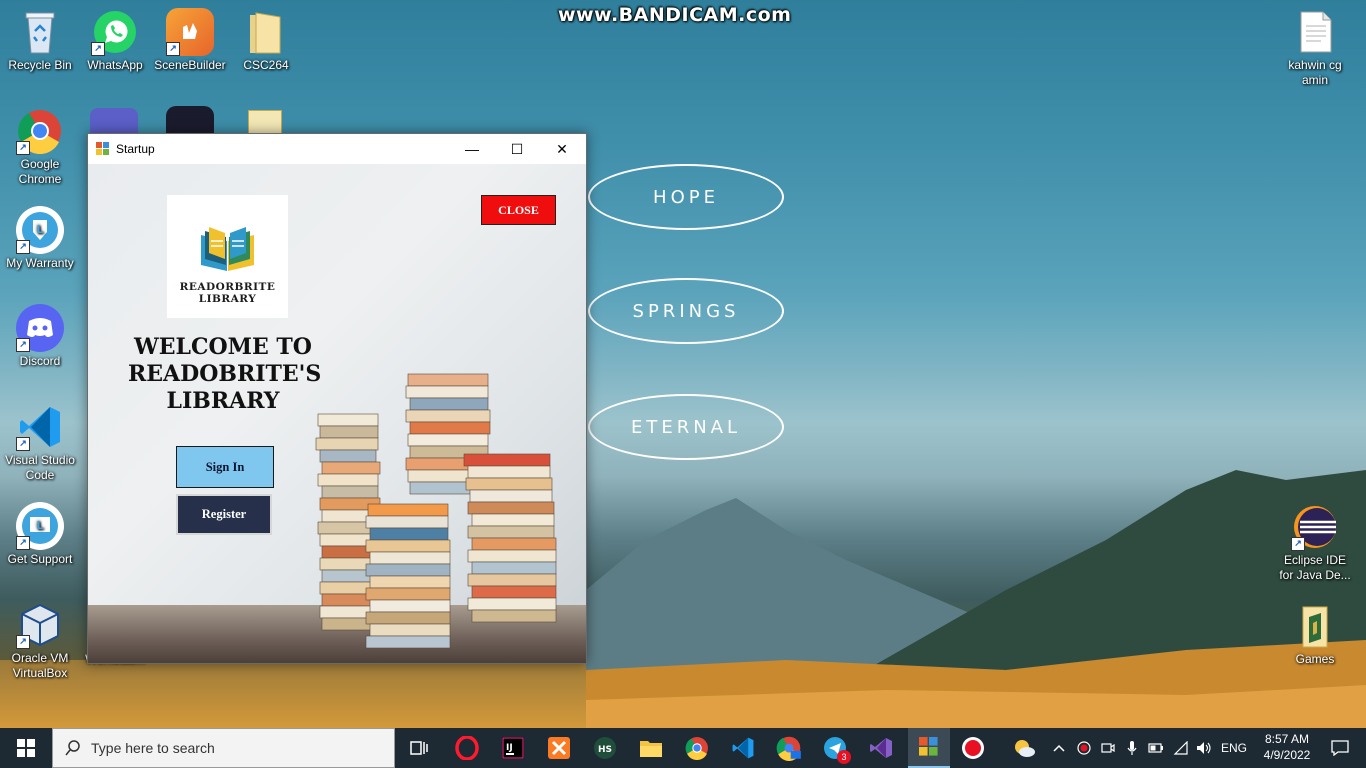  I want to click on desktop-icon-my-warranty: L ↗ My Warranty, so click(40, 238).